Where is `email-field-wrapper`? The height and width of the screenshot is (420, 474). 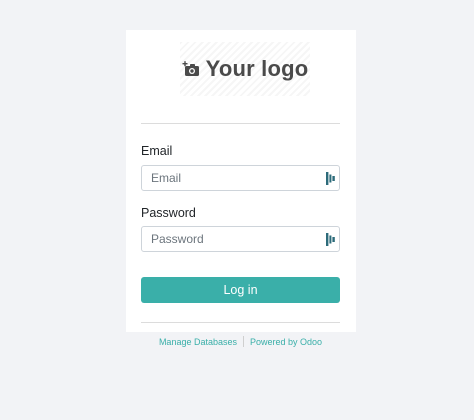
email-field-wrapper is located at coordinates (240, 178).